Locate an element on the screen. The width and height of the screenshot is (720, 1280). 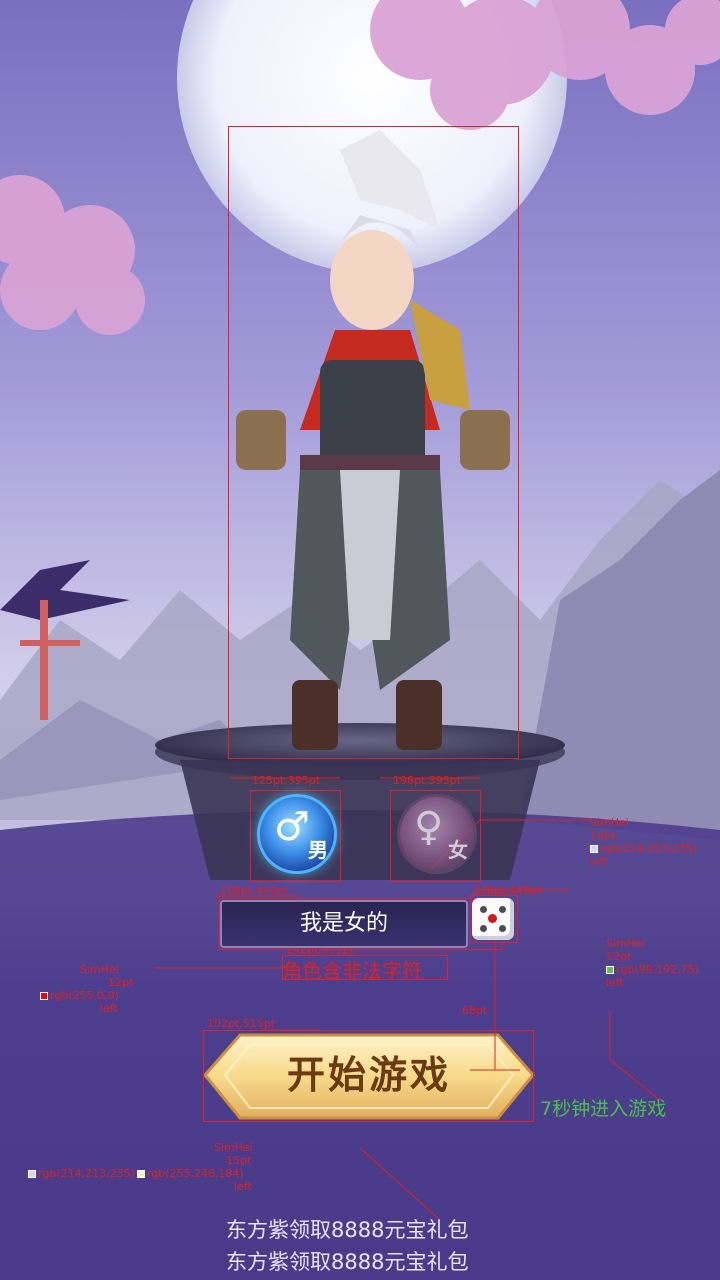
male-gender-button: ♂ 男 is located at coordinates (297, 834).